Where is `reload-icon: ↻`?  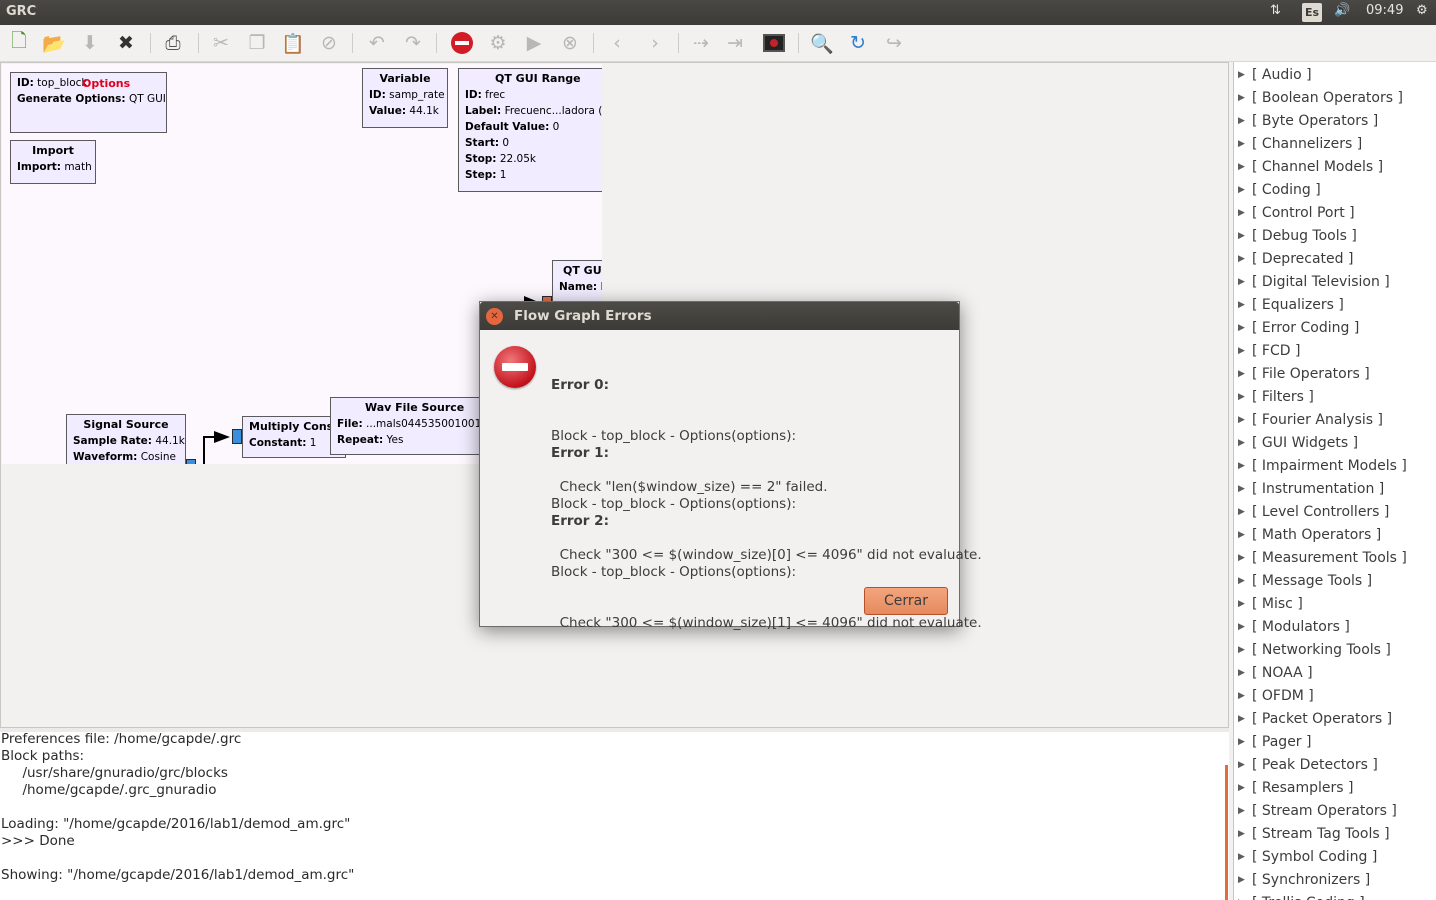
reload-icon: ↻ is located at coordinates (858, 43).